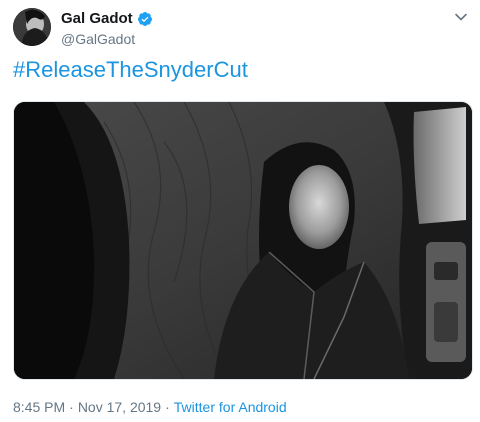 Image resolution: width=480 pixels, height=422 pixels. What do you see at coordinates (107, 39) in the screenshot?
I see `author-handle: @GalGadot` at bounding box center [107, 39].